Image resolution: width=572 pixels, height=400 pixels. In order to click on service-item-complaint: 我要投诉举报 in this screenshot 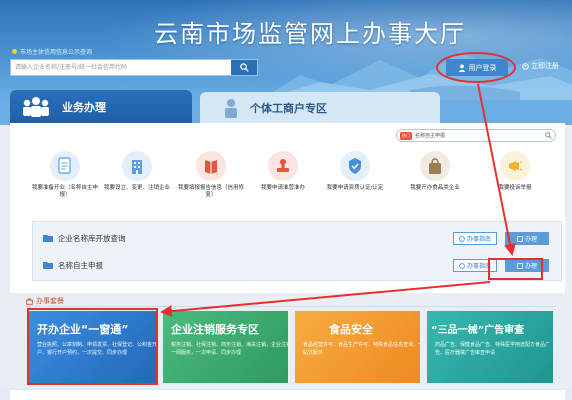, I will do `click(515, 171)`.